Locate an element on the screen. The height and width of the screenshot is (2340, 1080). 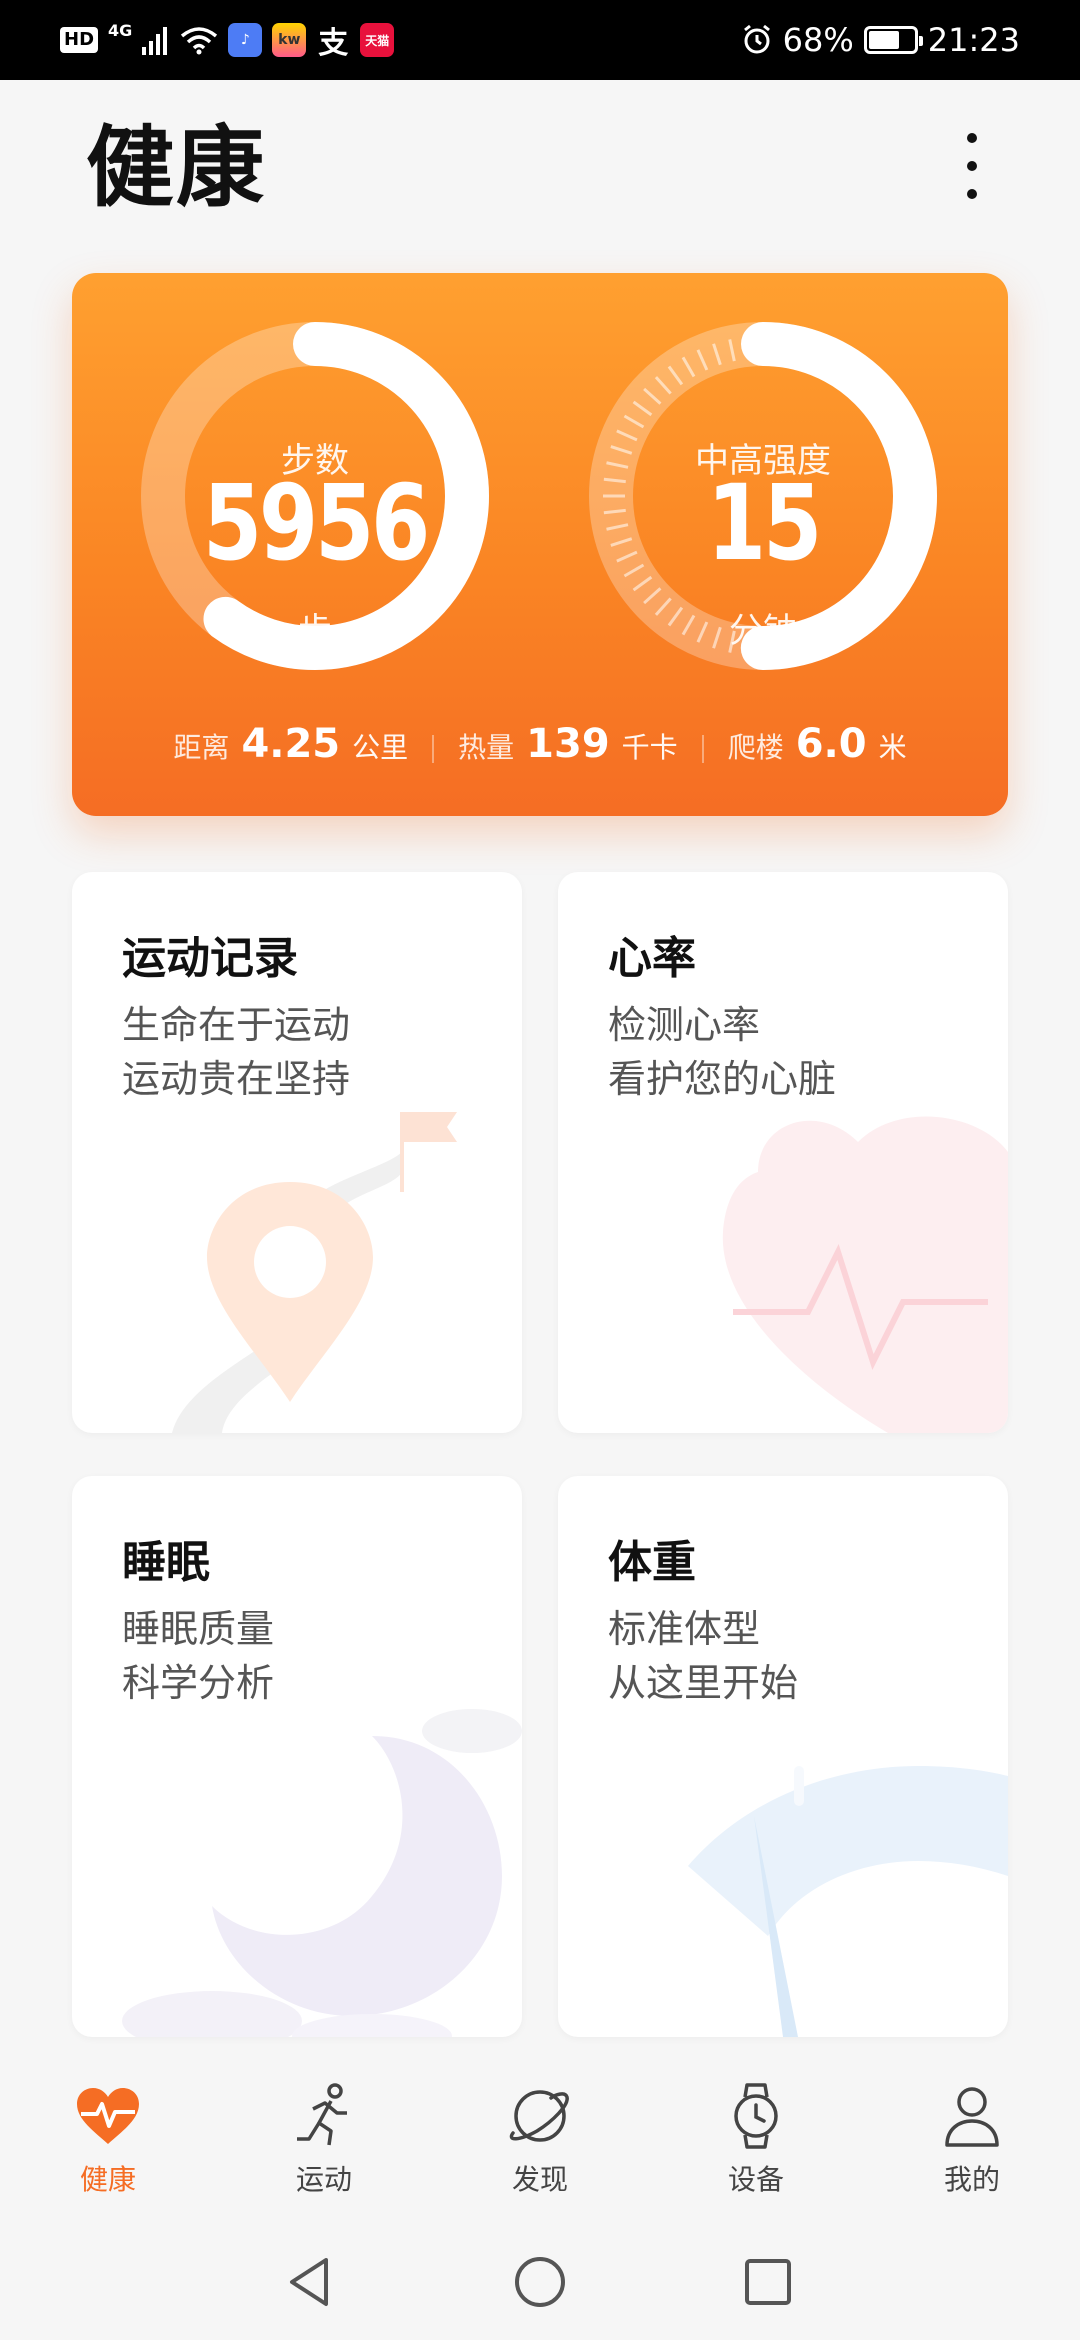
card-title: 睡眠 is located at coordinates (166, 1562).